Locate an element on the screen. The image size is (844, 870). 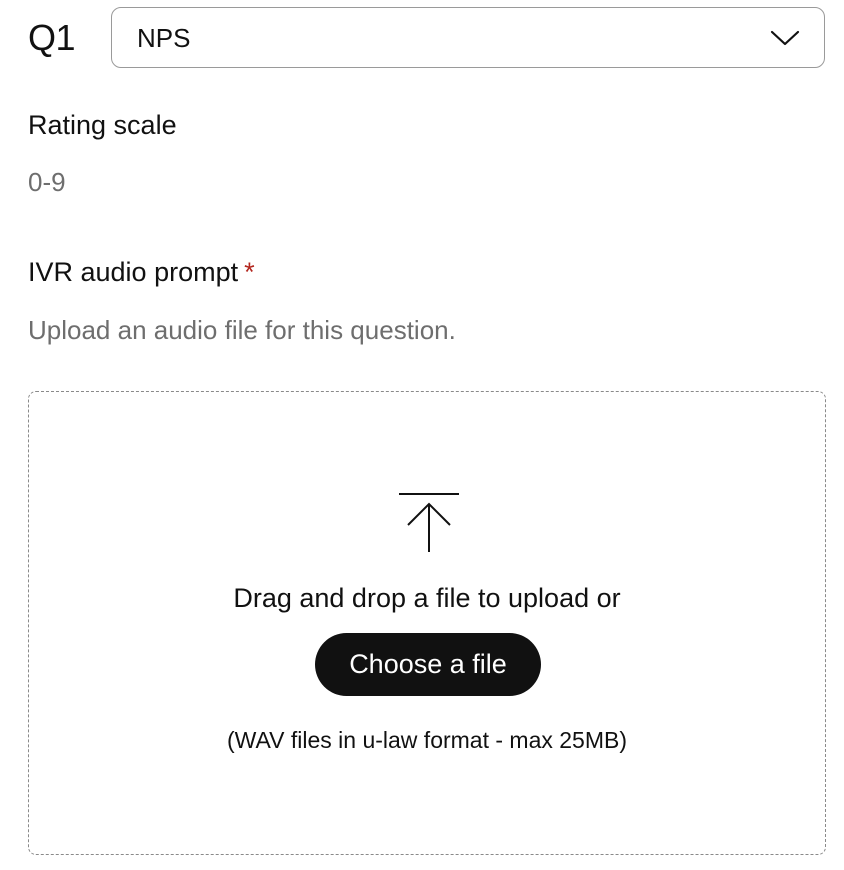
ivr-audio-prompt-description: Upload an audio file for this question. is located at coordinates (242, 330).